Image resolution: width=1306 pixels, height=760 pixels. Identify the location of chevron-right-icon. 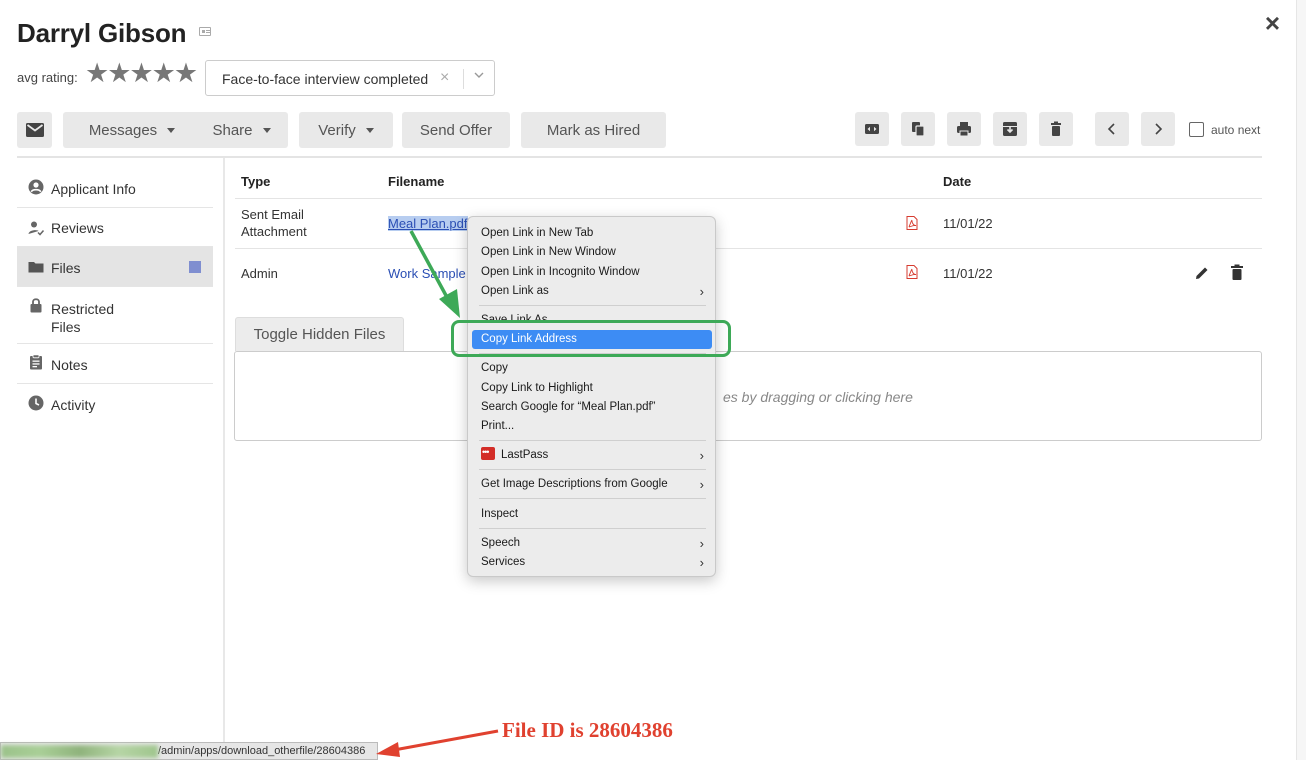
(1159, 129).